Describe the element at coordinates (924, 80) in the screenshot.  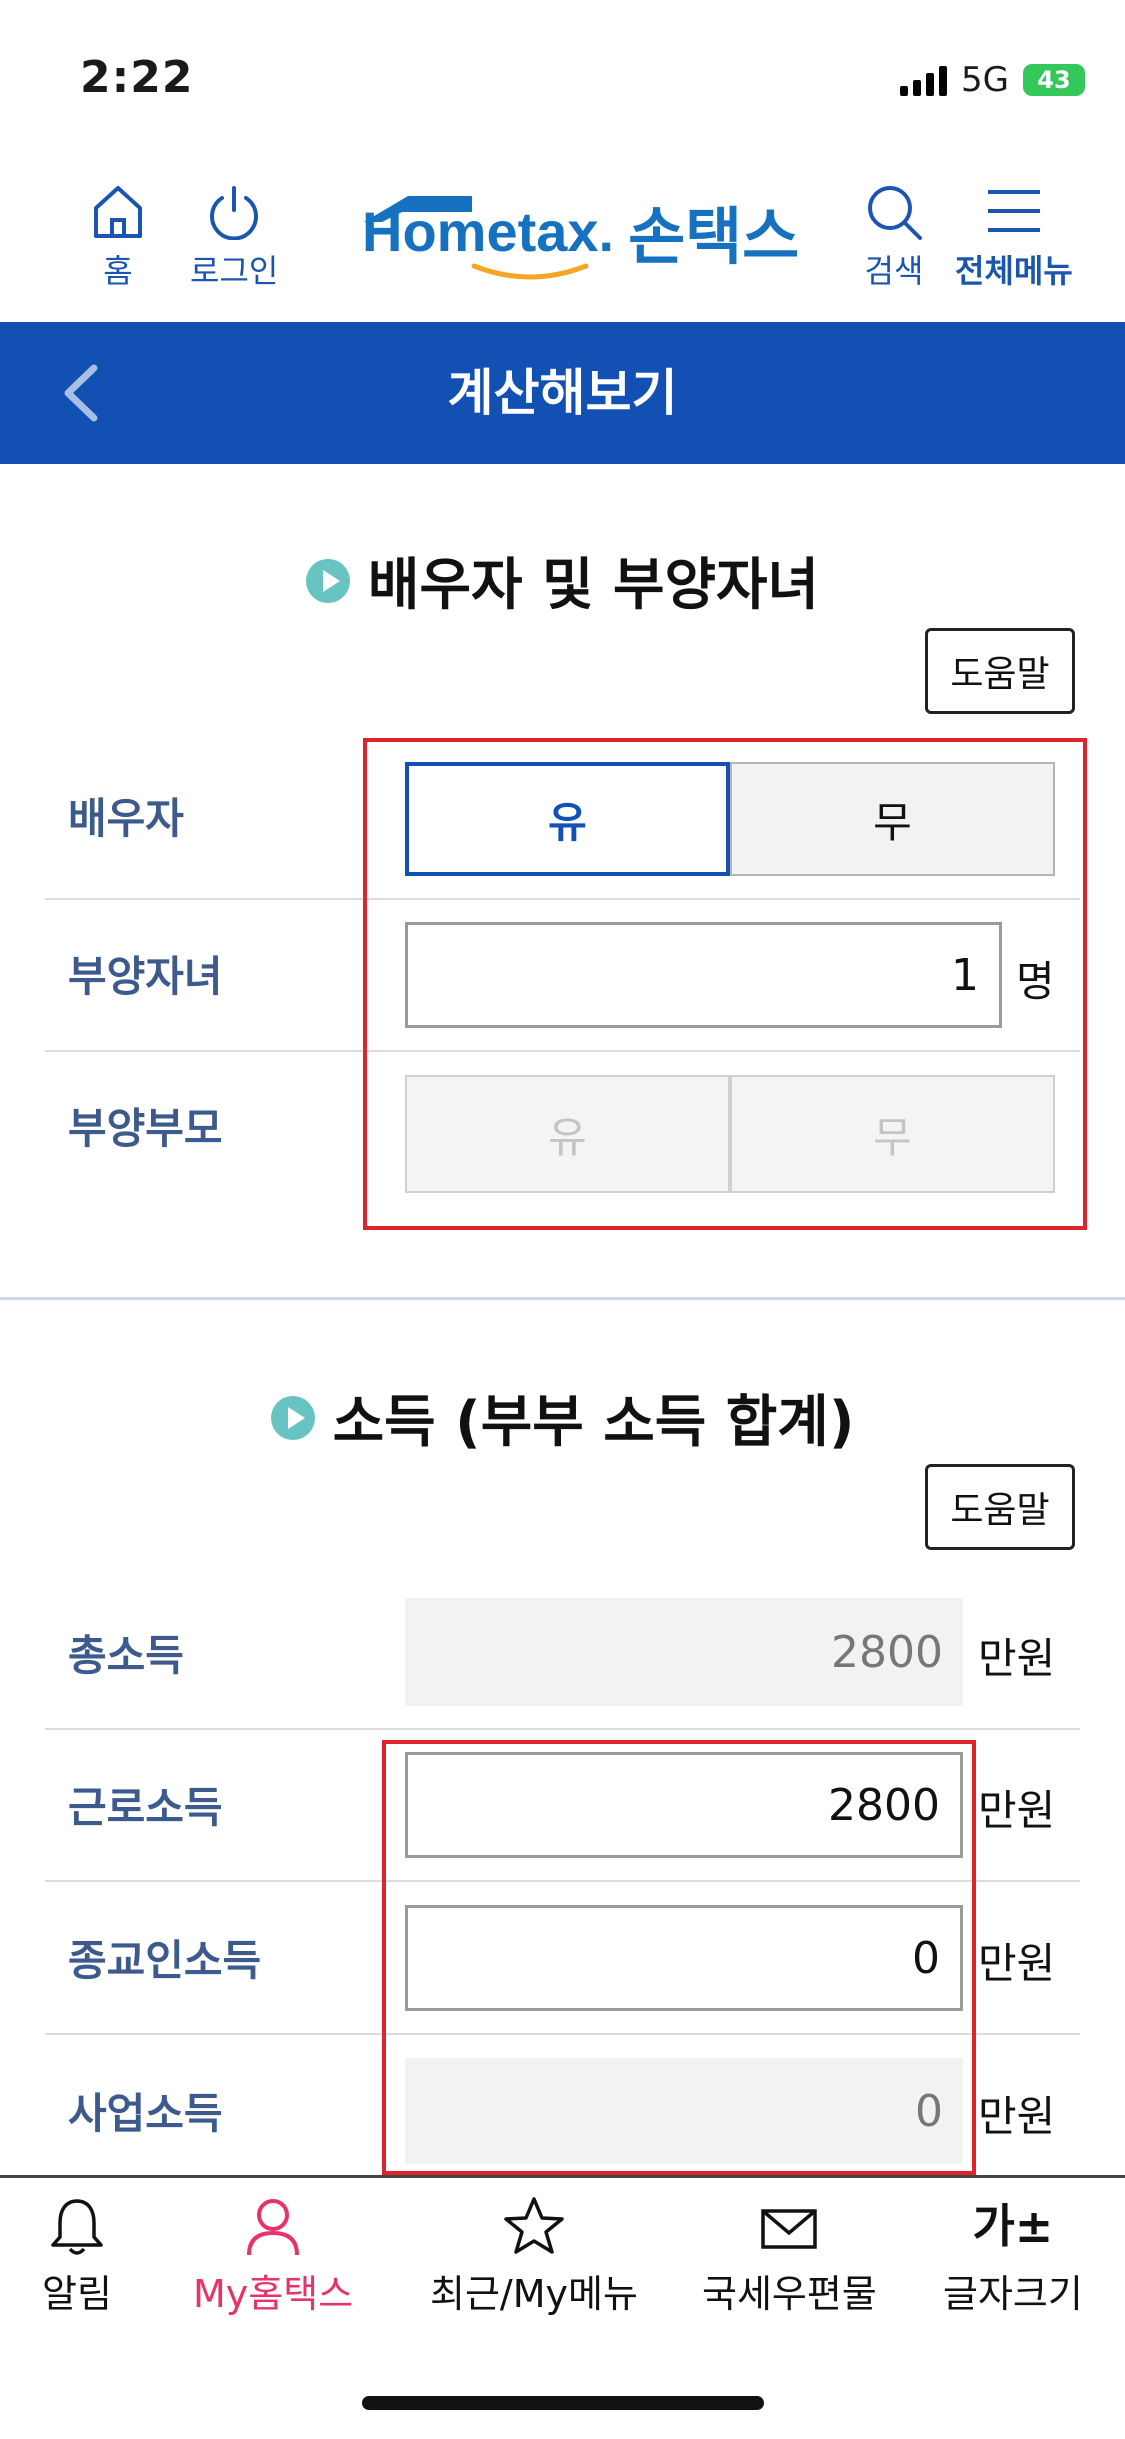
I see `signal-icon` at that location.